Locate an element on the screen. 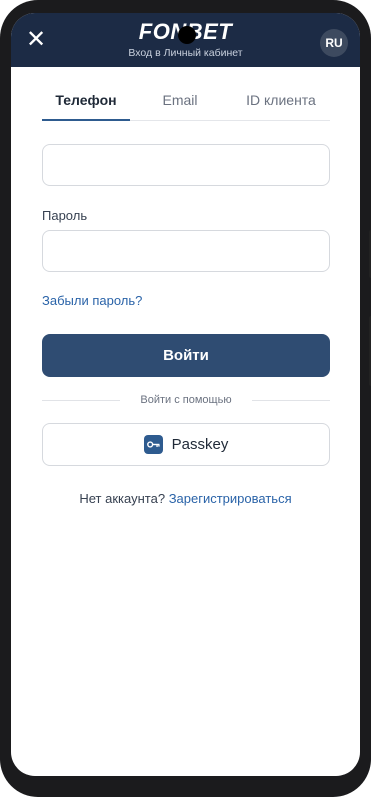 The height and width of the screenshot is (797, 371). phone-field is located at coordinates (186, 165).